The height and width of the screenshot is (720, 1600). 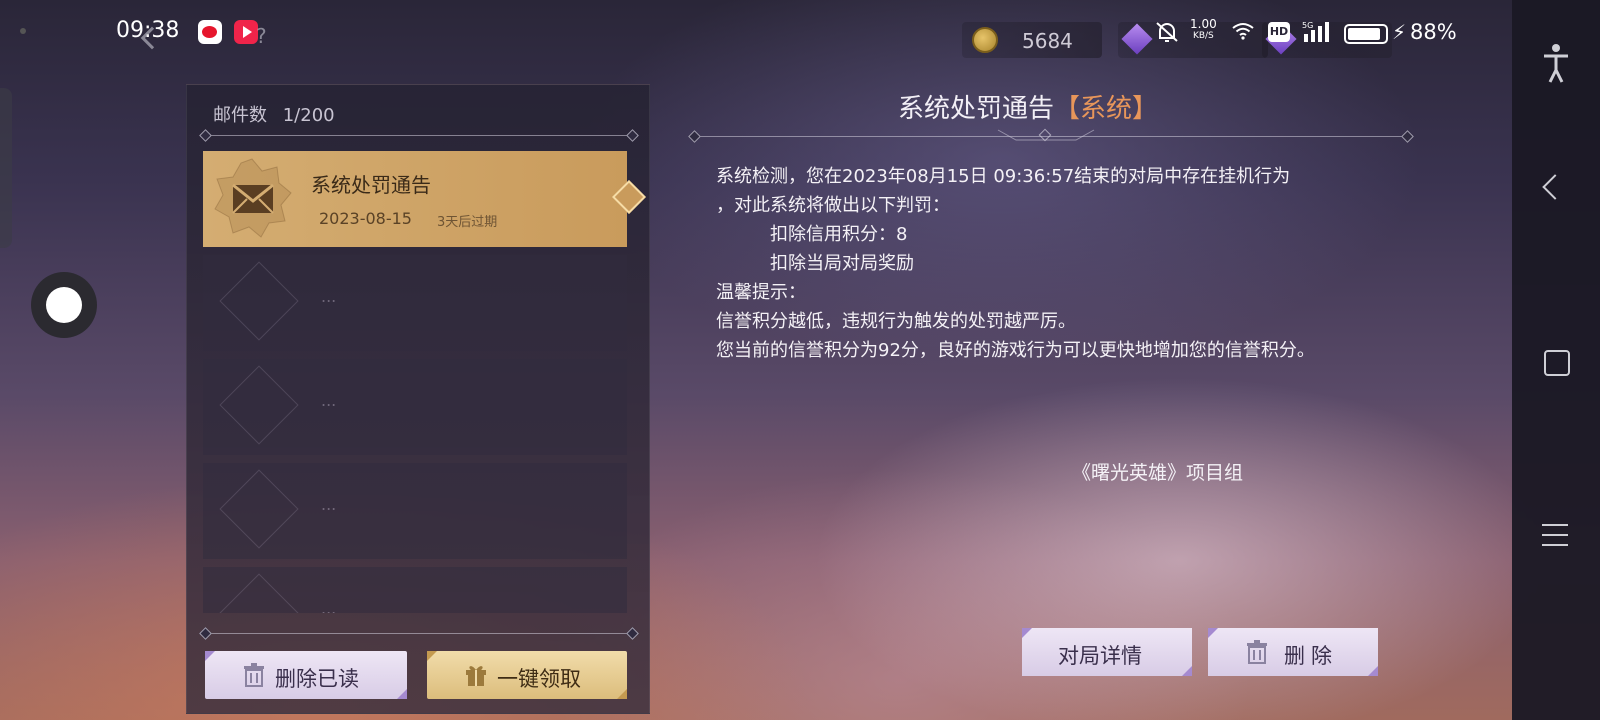 I want to click on hd-icon: HD, so click(x=1279, y=32).